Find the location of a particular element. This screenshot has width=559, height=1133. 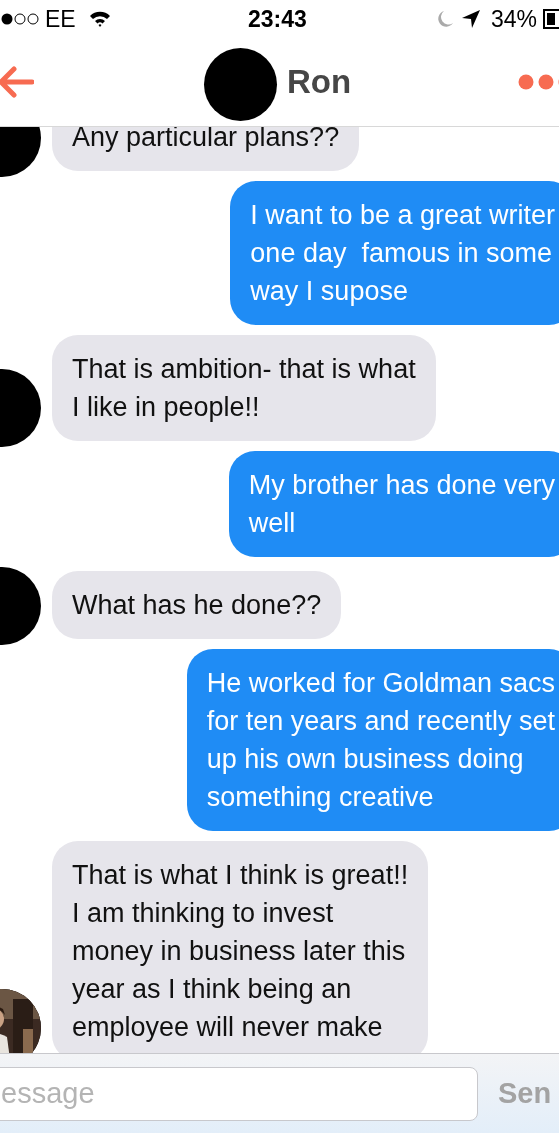

back-arrow-icon is located at coordinates (17, 82).